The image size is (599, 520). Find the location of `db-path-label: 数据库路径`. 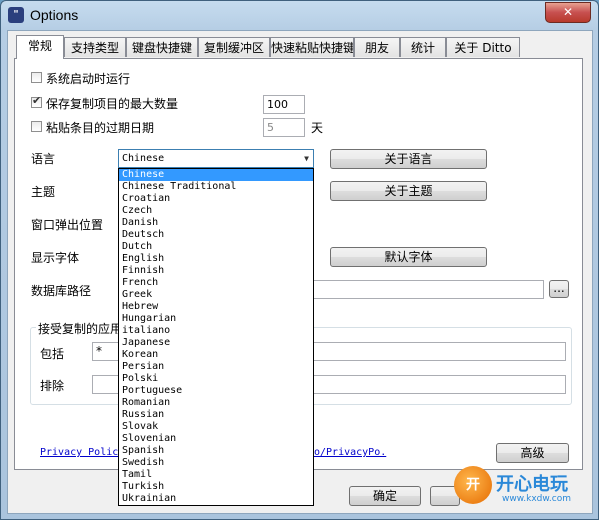

db-path-label: 数据库路径 is located at coordinates (61, 291).